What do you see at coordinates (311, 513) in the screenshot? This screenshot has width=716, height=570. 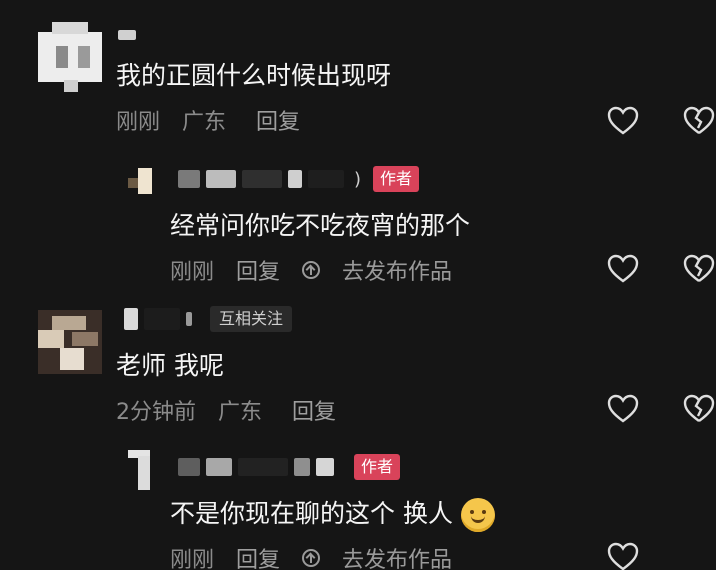 I see `comment-text-content: 不是你现在聊的这个 换人` at bounding box center [311, 513].